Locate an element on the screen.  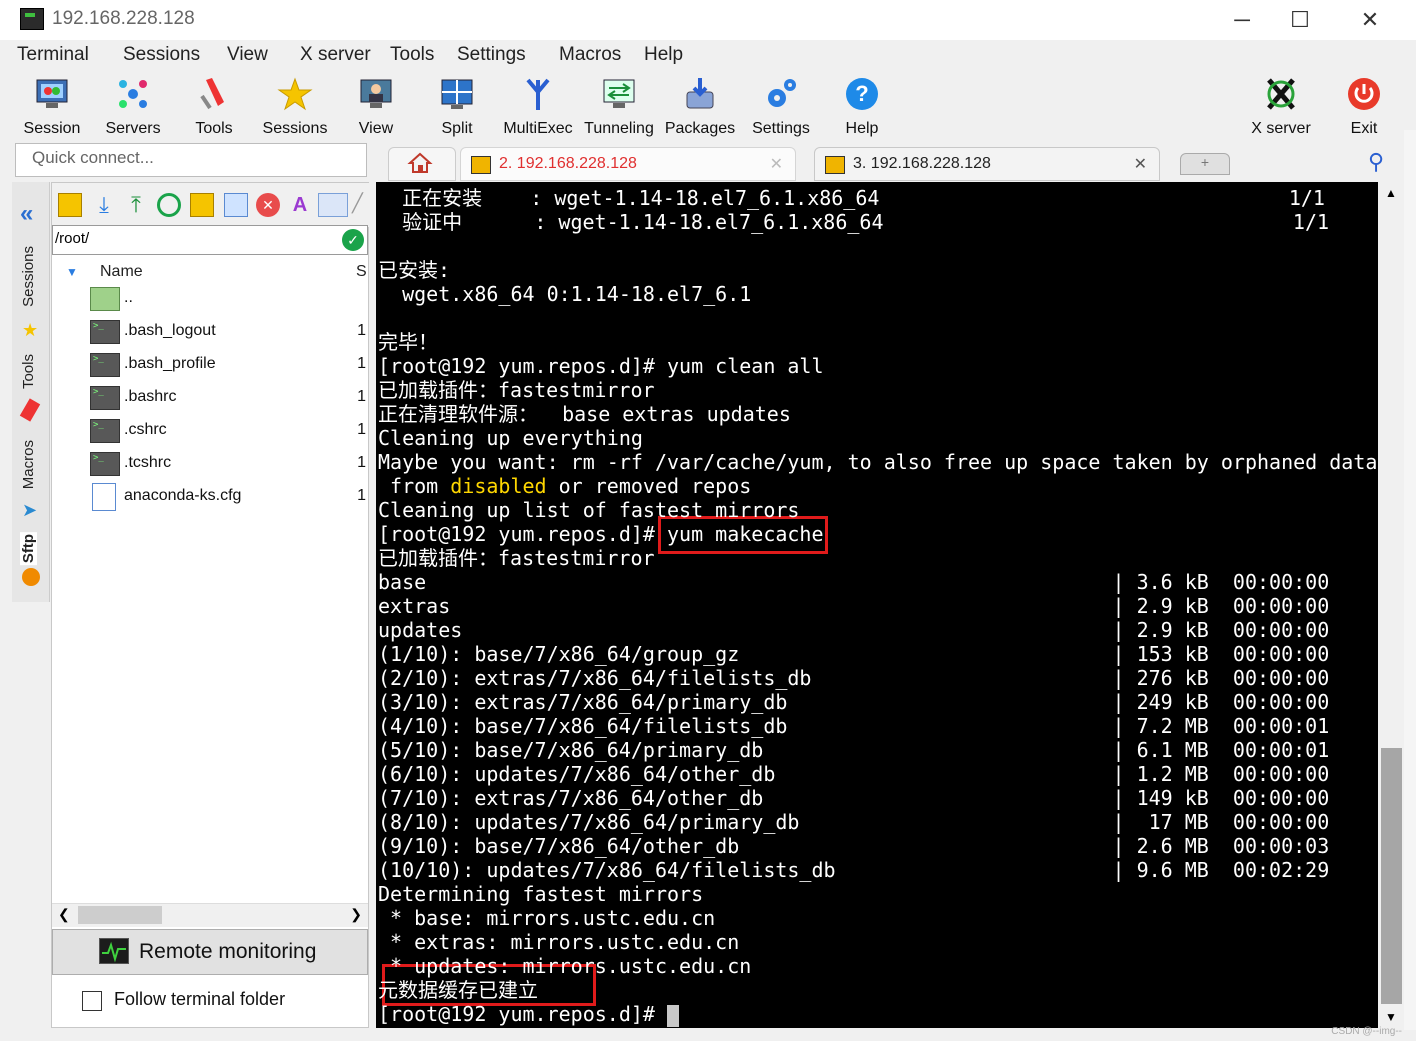
scroll-down-icon: ▼ is located at coordinates (1391, 1017).